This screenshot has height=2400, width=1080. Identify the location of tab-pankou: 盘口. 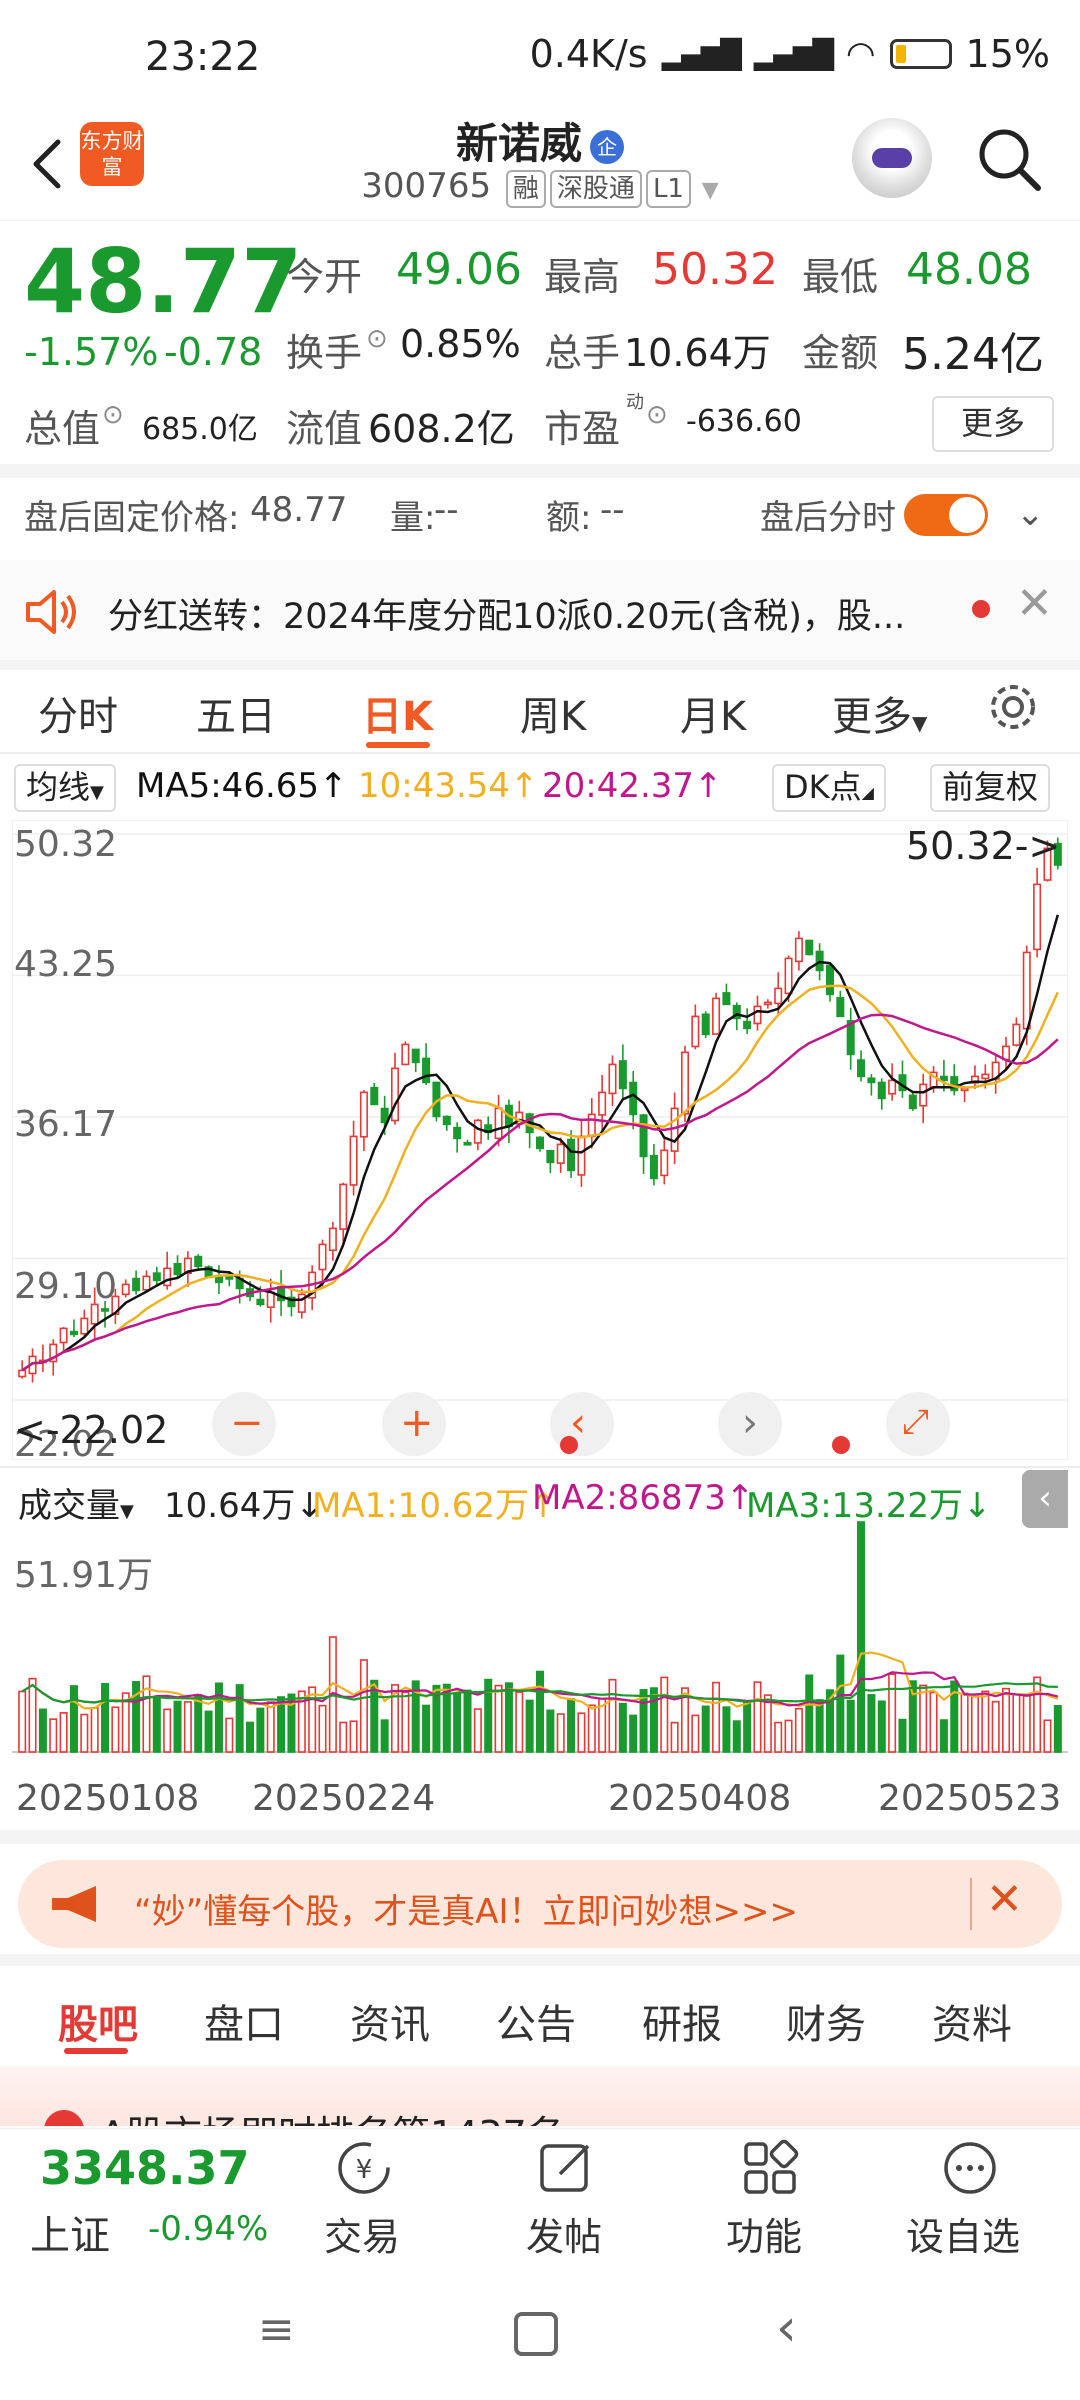
(244, 2021).